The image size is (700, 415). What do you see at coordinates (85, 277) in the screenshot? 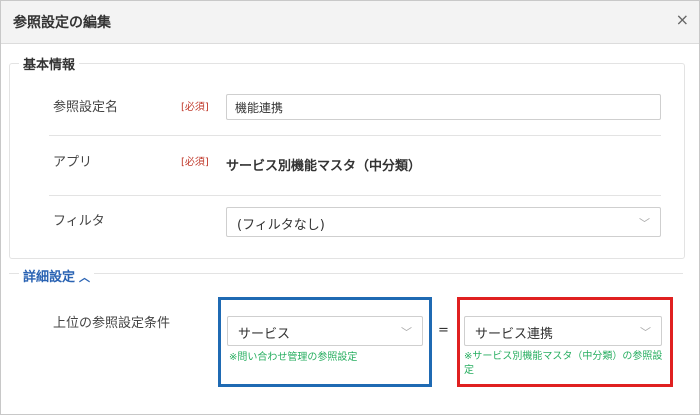
I see `chevron-up-icon: ︿` at bounding box center [85, 277].